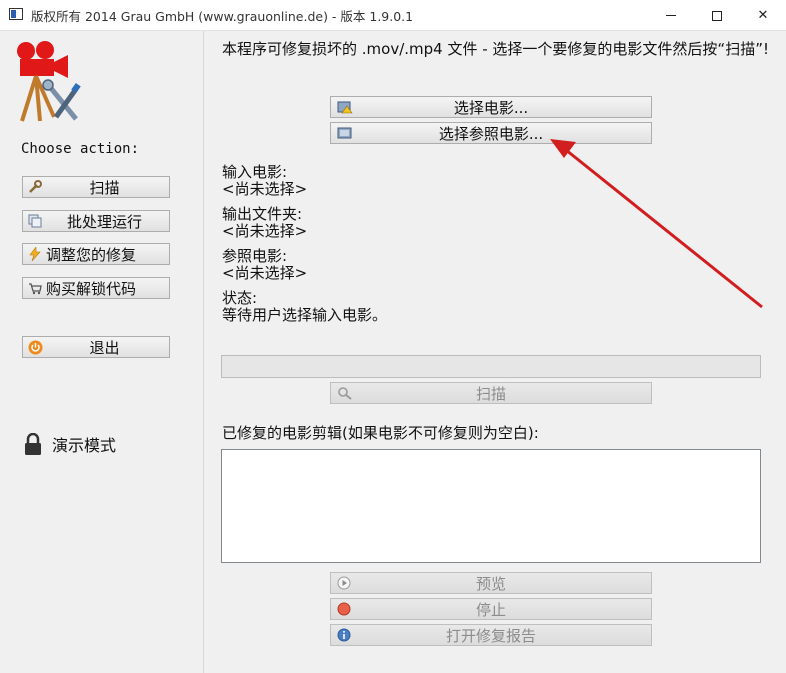  What do you see at coordinates (344, 583) in the screenshot?
I see `play-icon` at bounding box center [344, 583].